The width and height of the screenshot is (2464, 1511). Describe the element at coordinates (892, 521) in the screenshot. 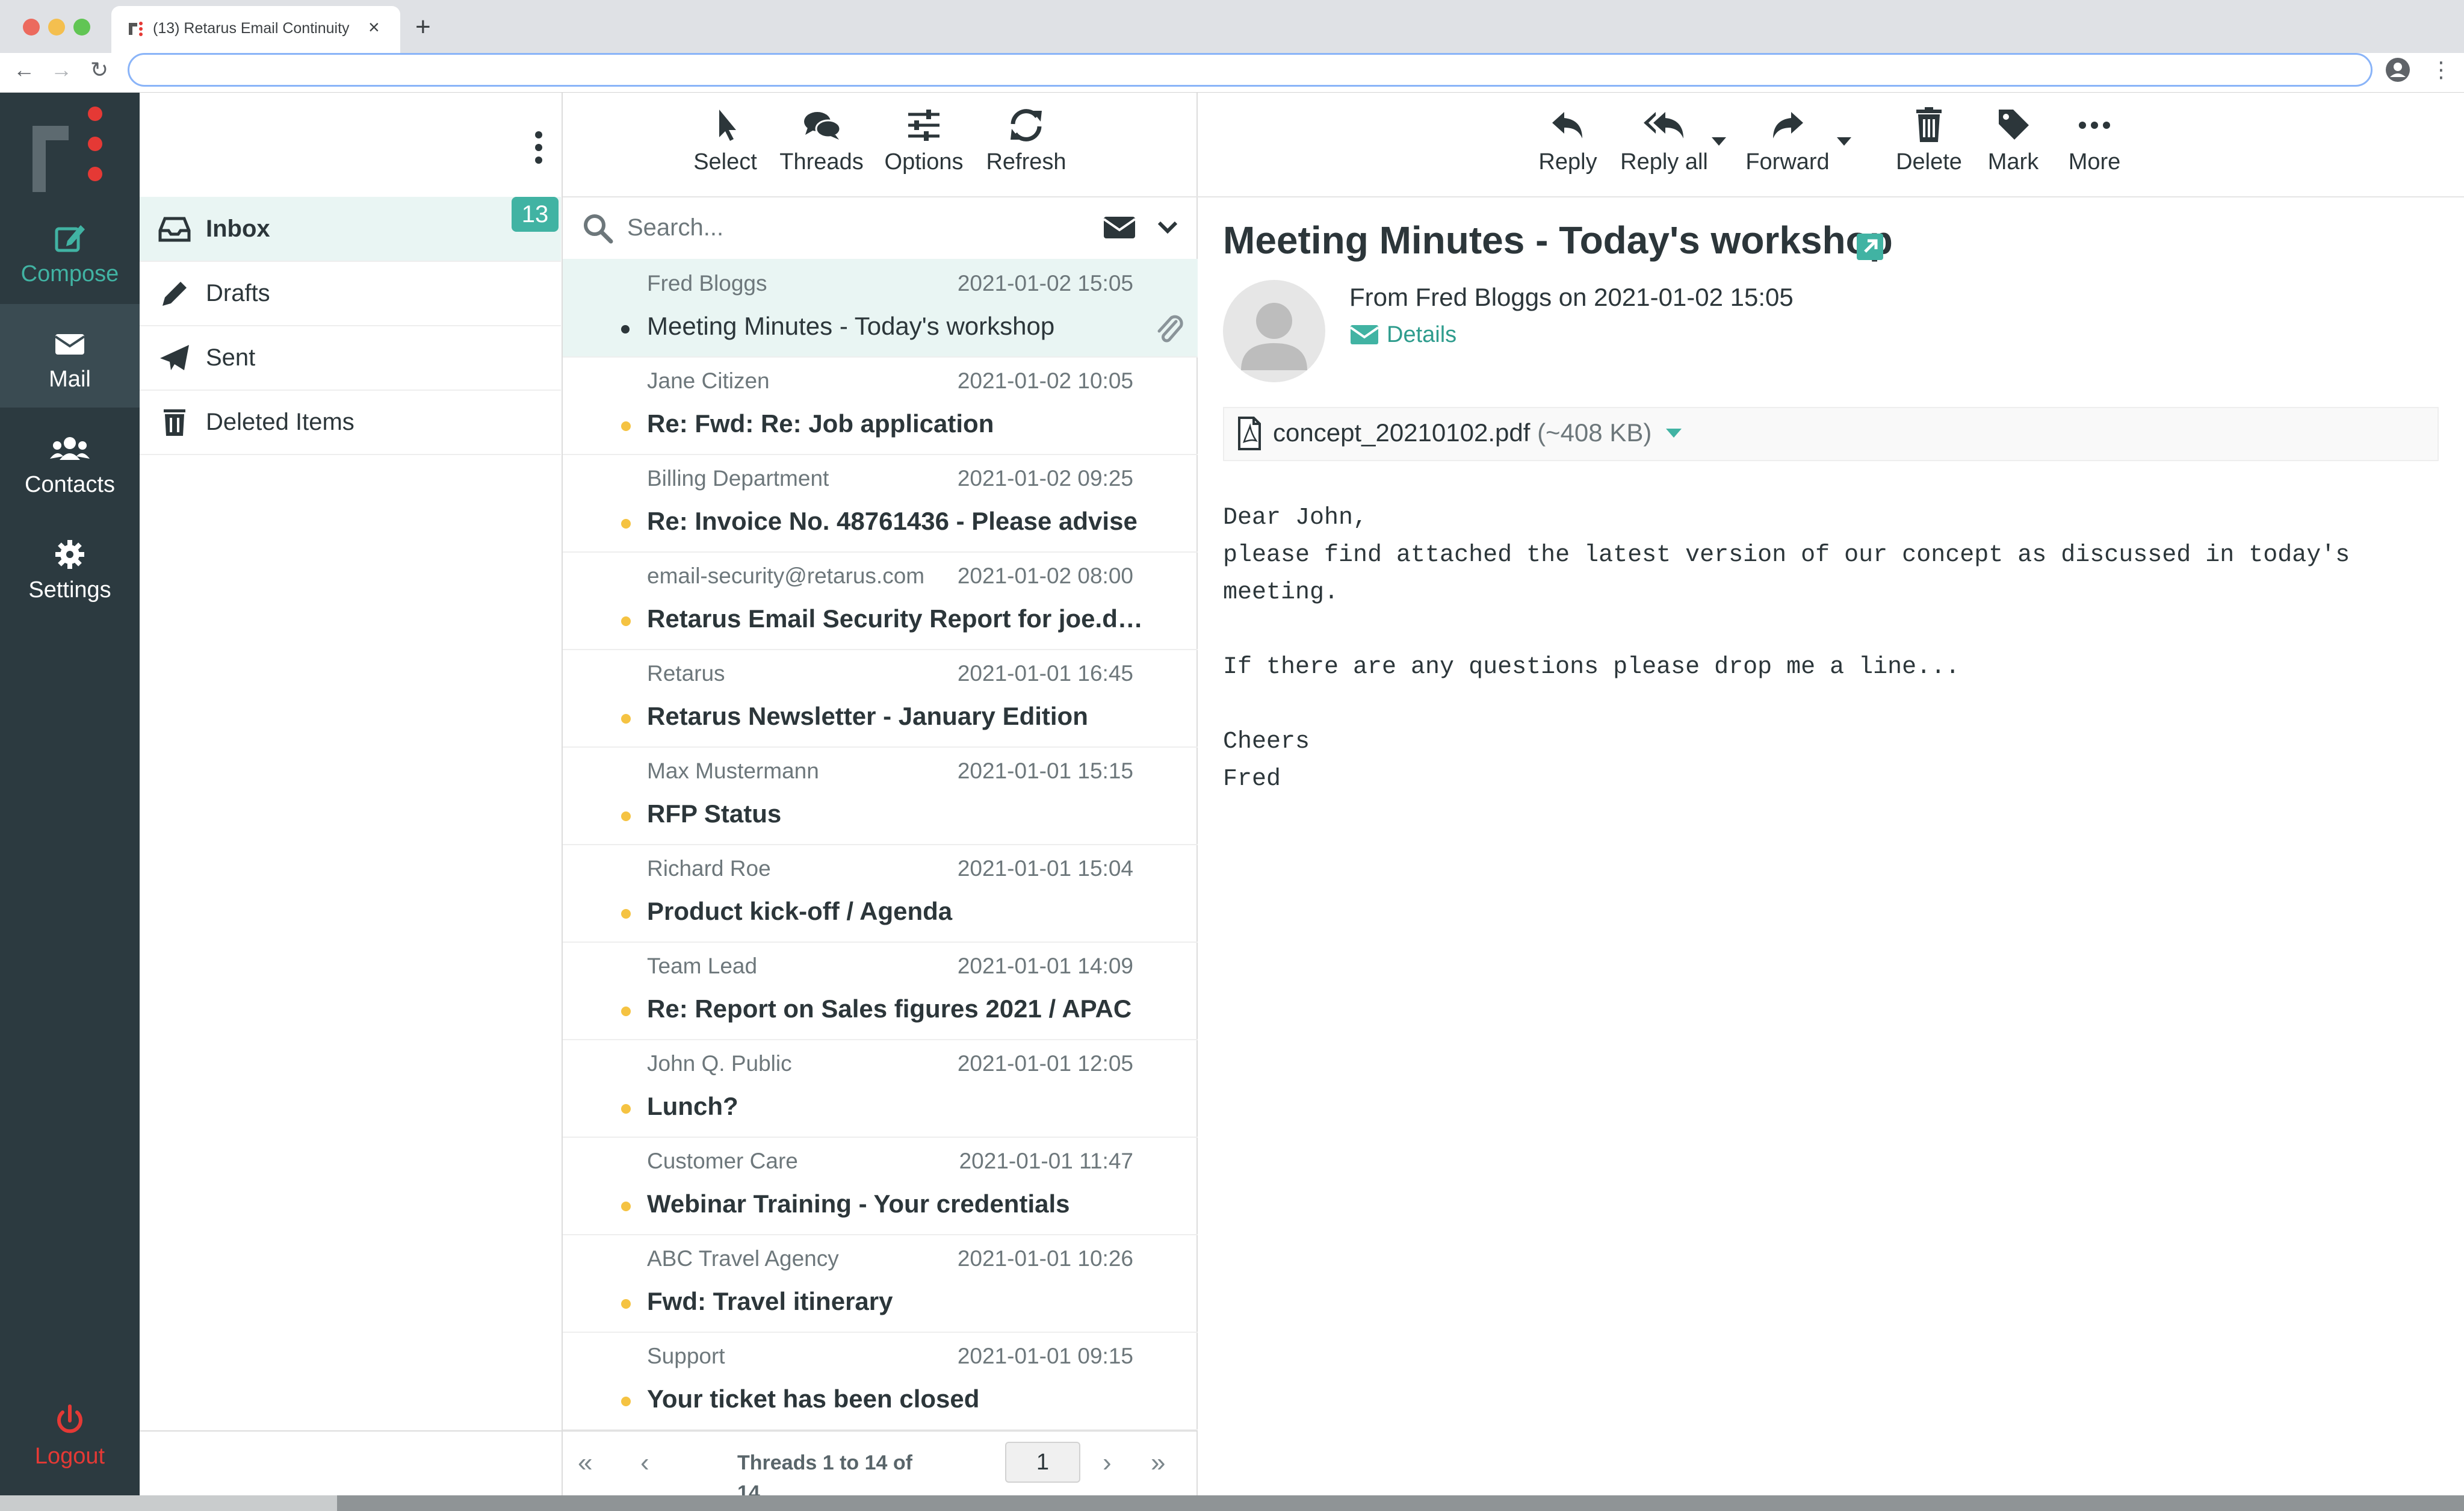

I see `message-subject: Re: Invoice No. 48761436 - Please advise` at that location.